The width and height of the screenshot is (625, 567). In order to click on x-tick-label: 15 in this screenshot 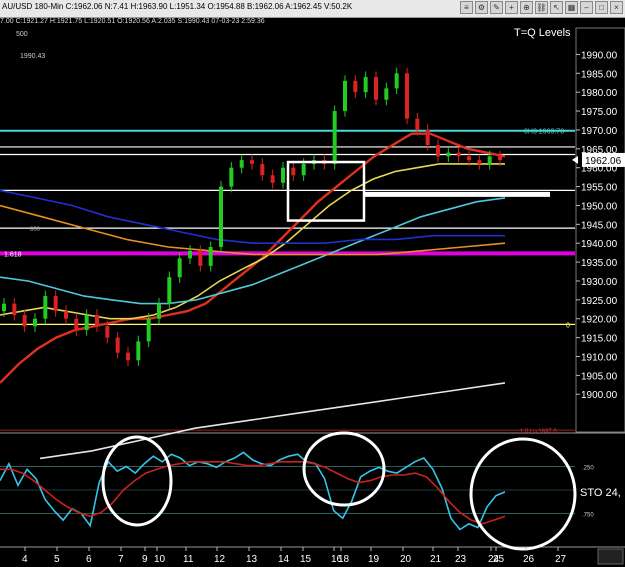, I will do `click(306, 559)`.